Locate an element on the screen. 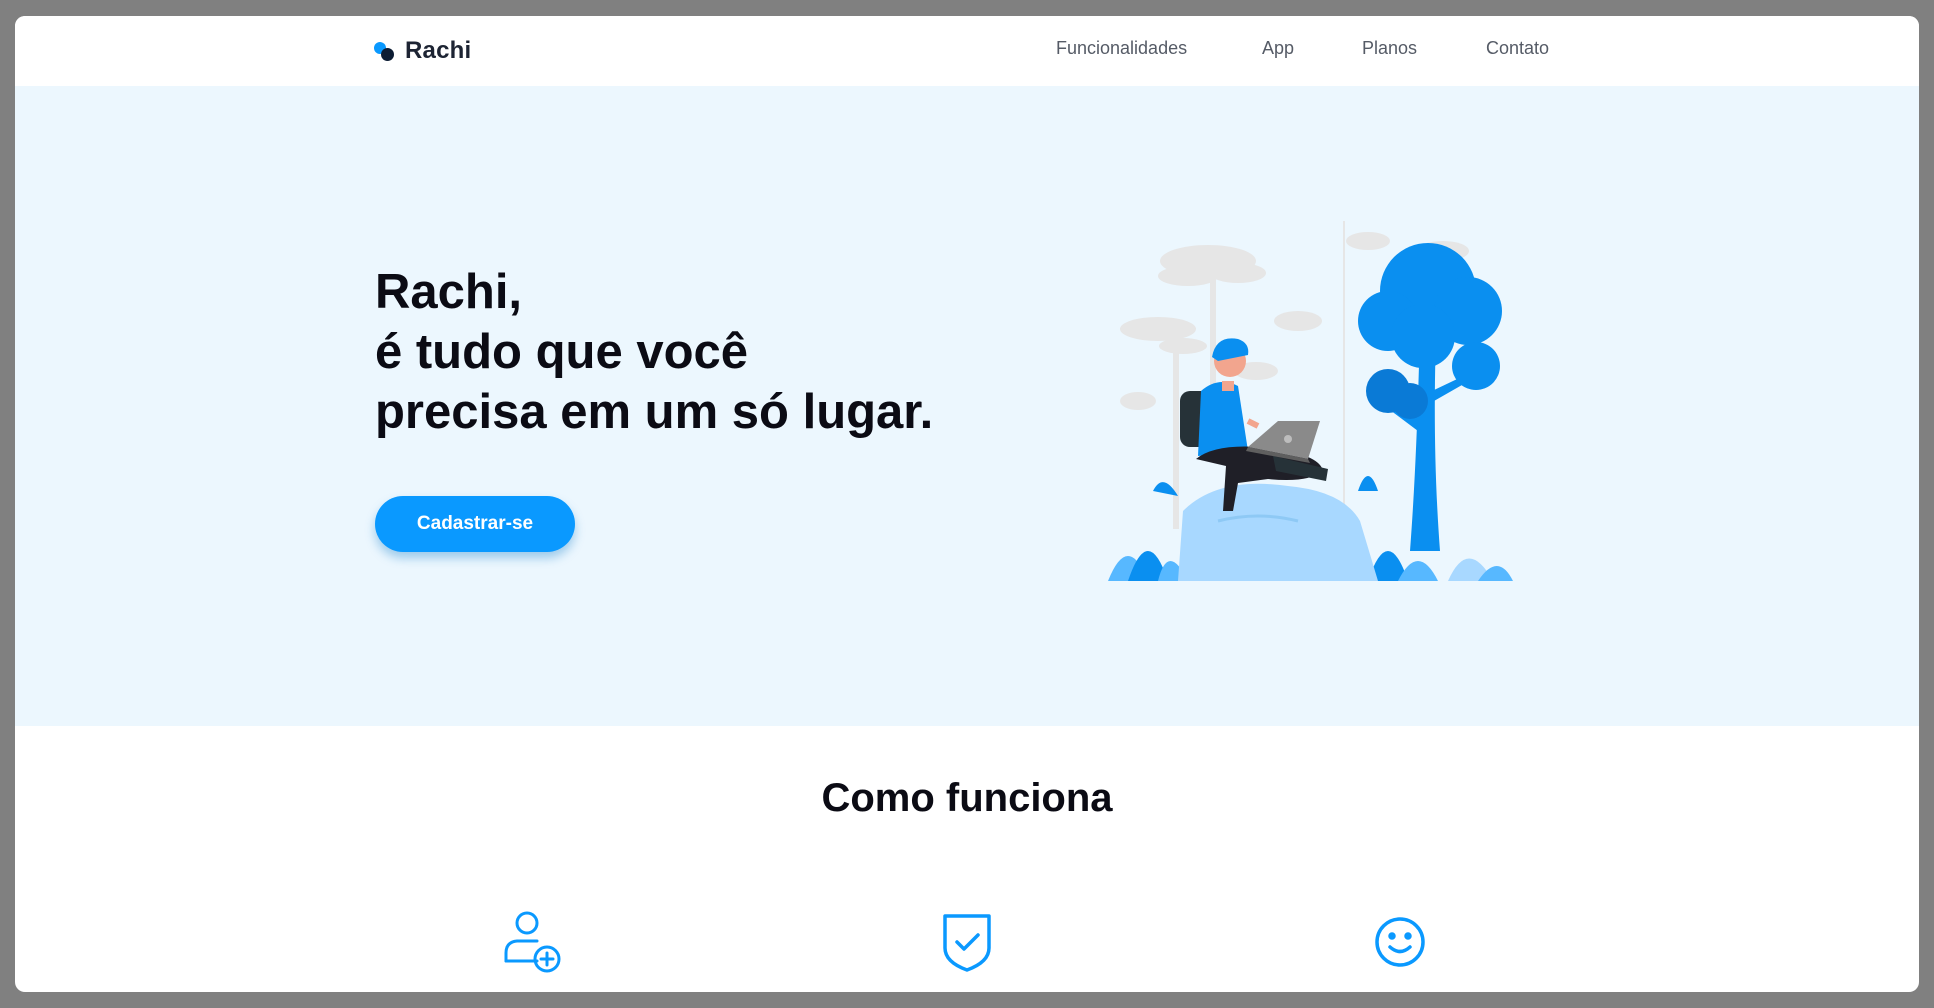  nav-link-planos: Planos is located at coordinates (1389, 48).